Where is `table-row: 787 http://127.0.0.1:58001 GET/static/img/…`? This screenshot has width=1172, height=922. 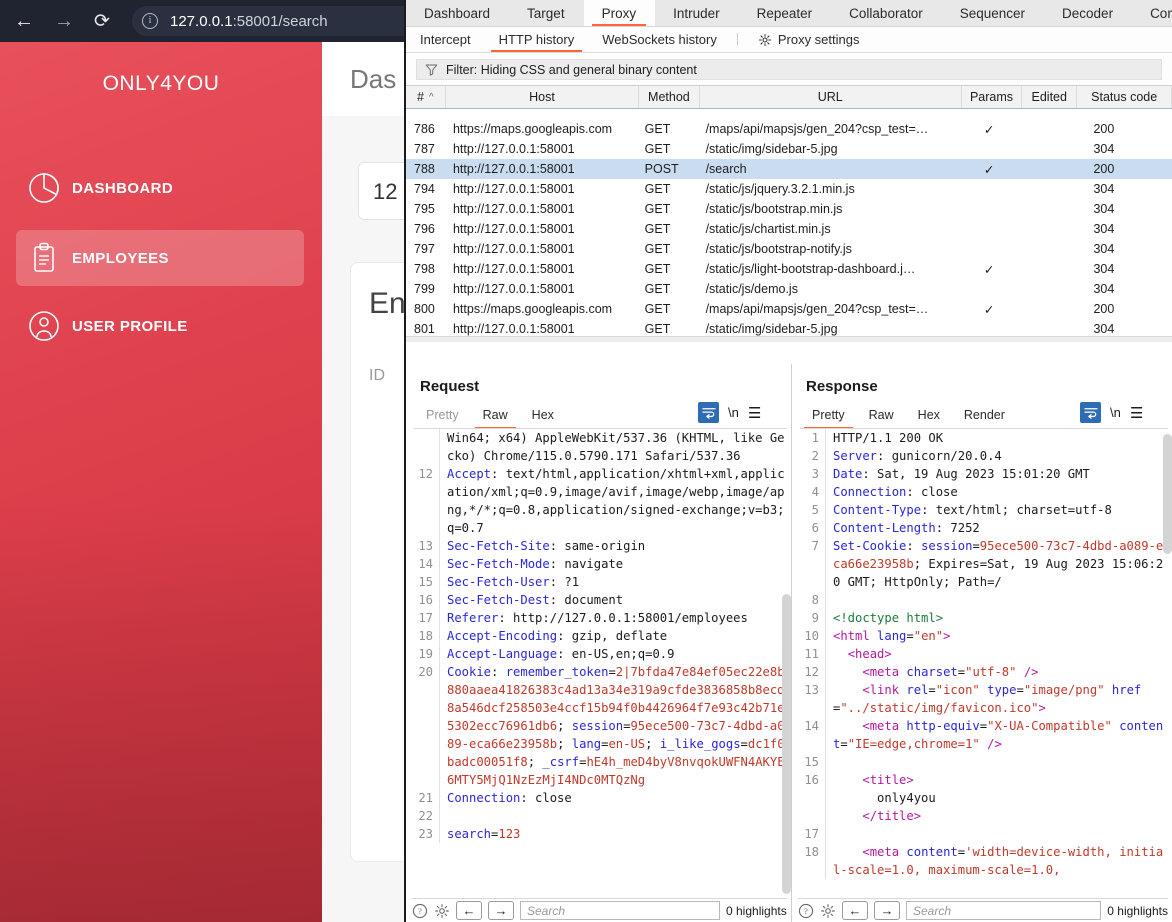
table-row: 787 http://127.0.0.1:58001 GET/static/img/… is located at coordinates (789, 149).